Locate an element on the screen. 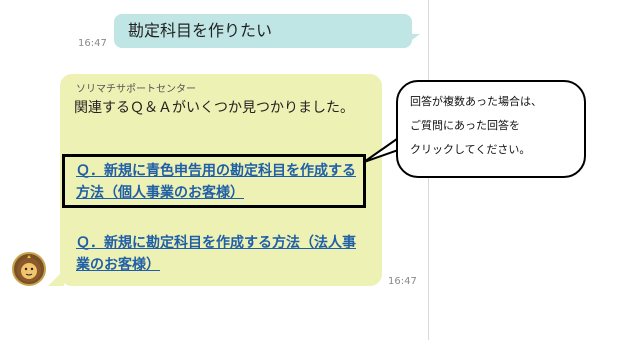 This screenshot has width=640, height=340. user-message-text: 勘定科目を作りたい is located at coordinates (200, 30).